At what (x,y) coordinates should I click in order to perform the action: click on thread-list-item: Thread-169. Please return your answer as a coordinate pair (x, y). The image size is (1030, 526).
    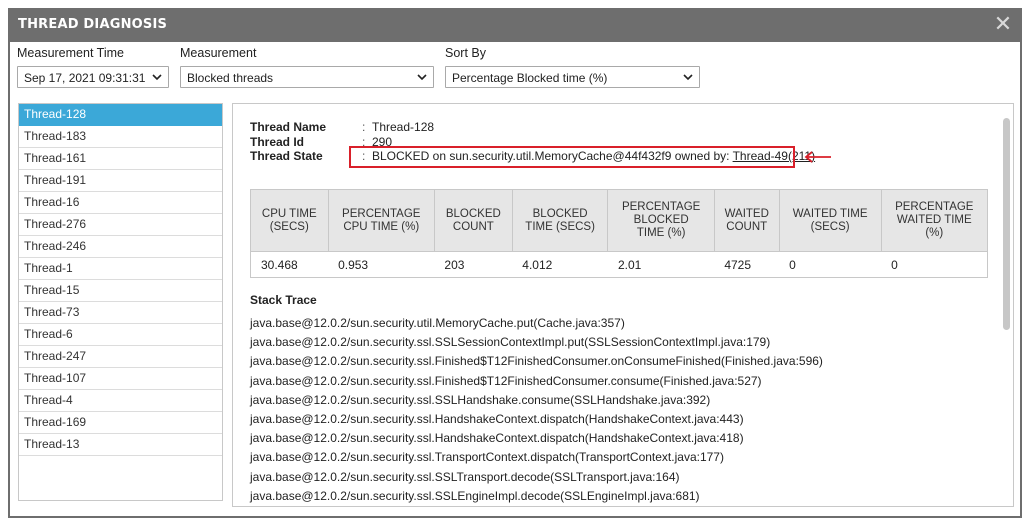
    Looking at the image, I should click on (120, 423).